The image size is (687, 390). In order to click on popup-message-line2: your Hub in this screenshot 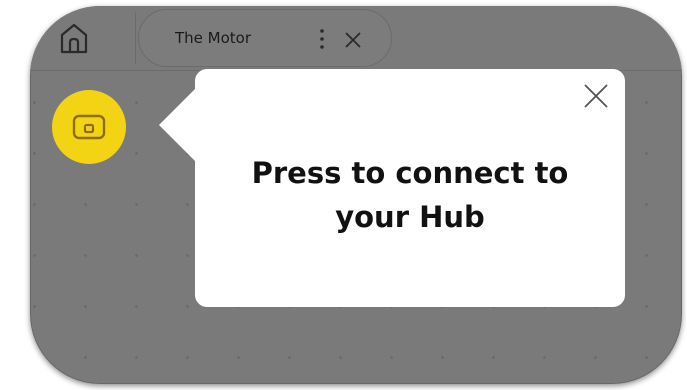, I will do `click(410, 217)`.